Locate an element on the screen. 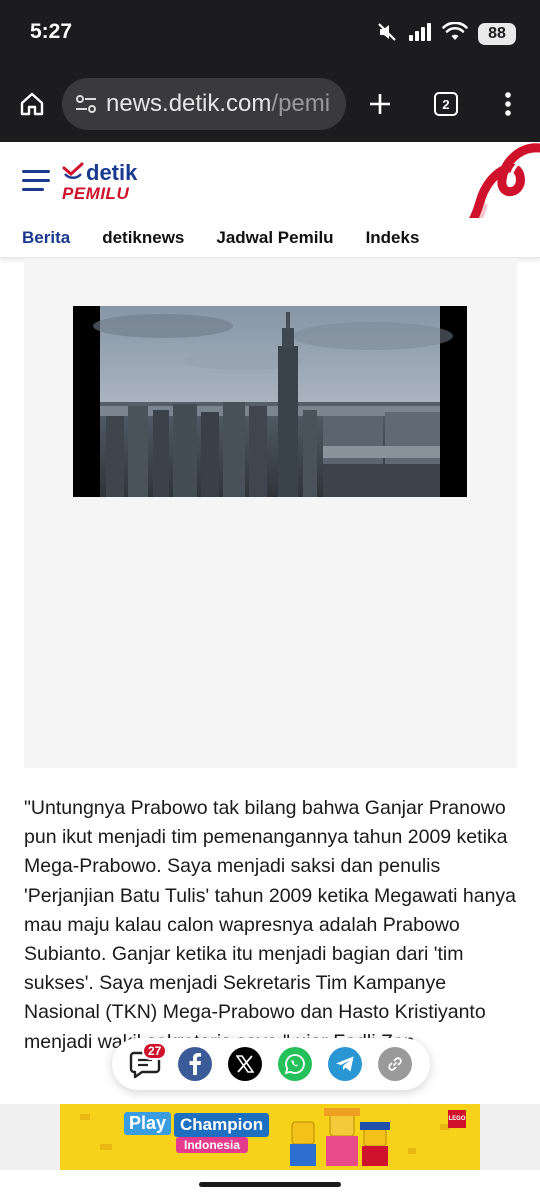 The height and width of the screenshot is (1200, 540). tab-count: 2 is located at coordinates (446, 104).